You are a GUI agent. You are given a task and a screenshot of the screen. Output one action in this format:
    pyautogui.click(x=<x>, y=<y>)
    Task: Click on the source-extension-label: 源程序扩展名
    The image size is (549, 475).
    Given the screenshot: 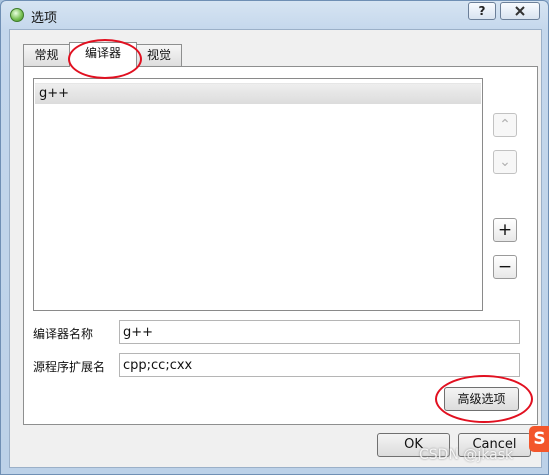 What is the action you would take?
    pyautogui.click(x=69, y=367)
    